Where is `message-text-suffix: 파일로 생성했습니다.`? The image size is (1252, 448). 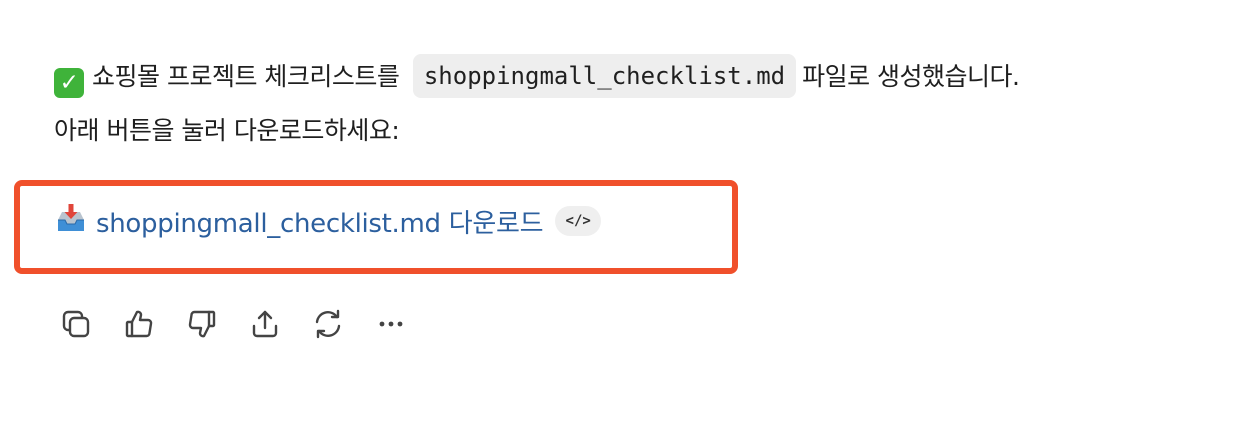
message-text-suffix: 파일로 생성했습니다. is located at coordinates (911, 76).